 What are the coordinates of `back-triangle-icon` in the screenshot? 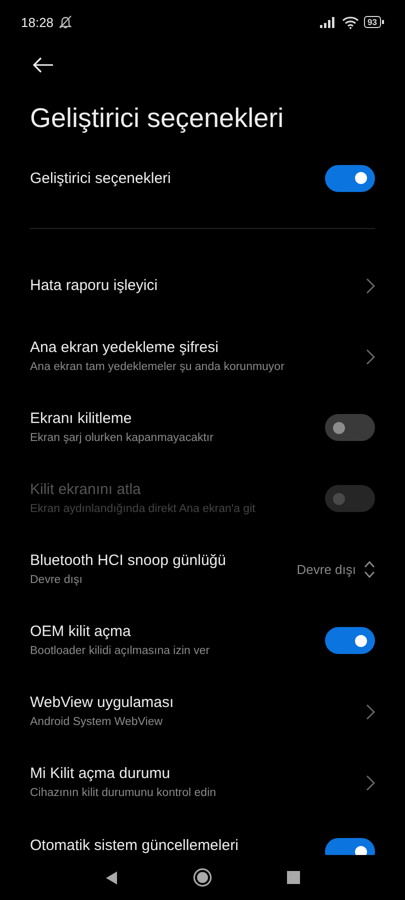 It's located at (111, 877).